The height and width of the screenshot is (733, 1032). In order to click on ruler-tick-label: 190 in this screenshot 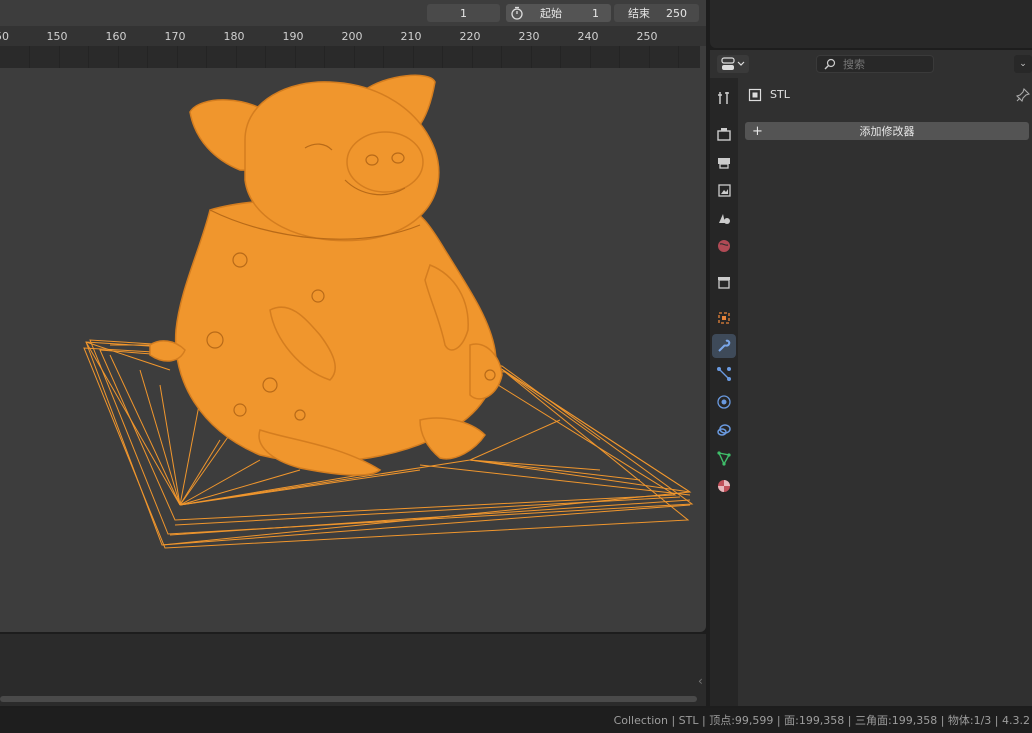, I will do `click(293, 36)`.